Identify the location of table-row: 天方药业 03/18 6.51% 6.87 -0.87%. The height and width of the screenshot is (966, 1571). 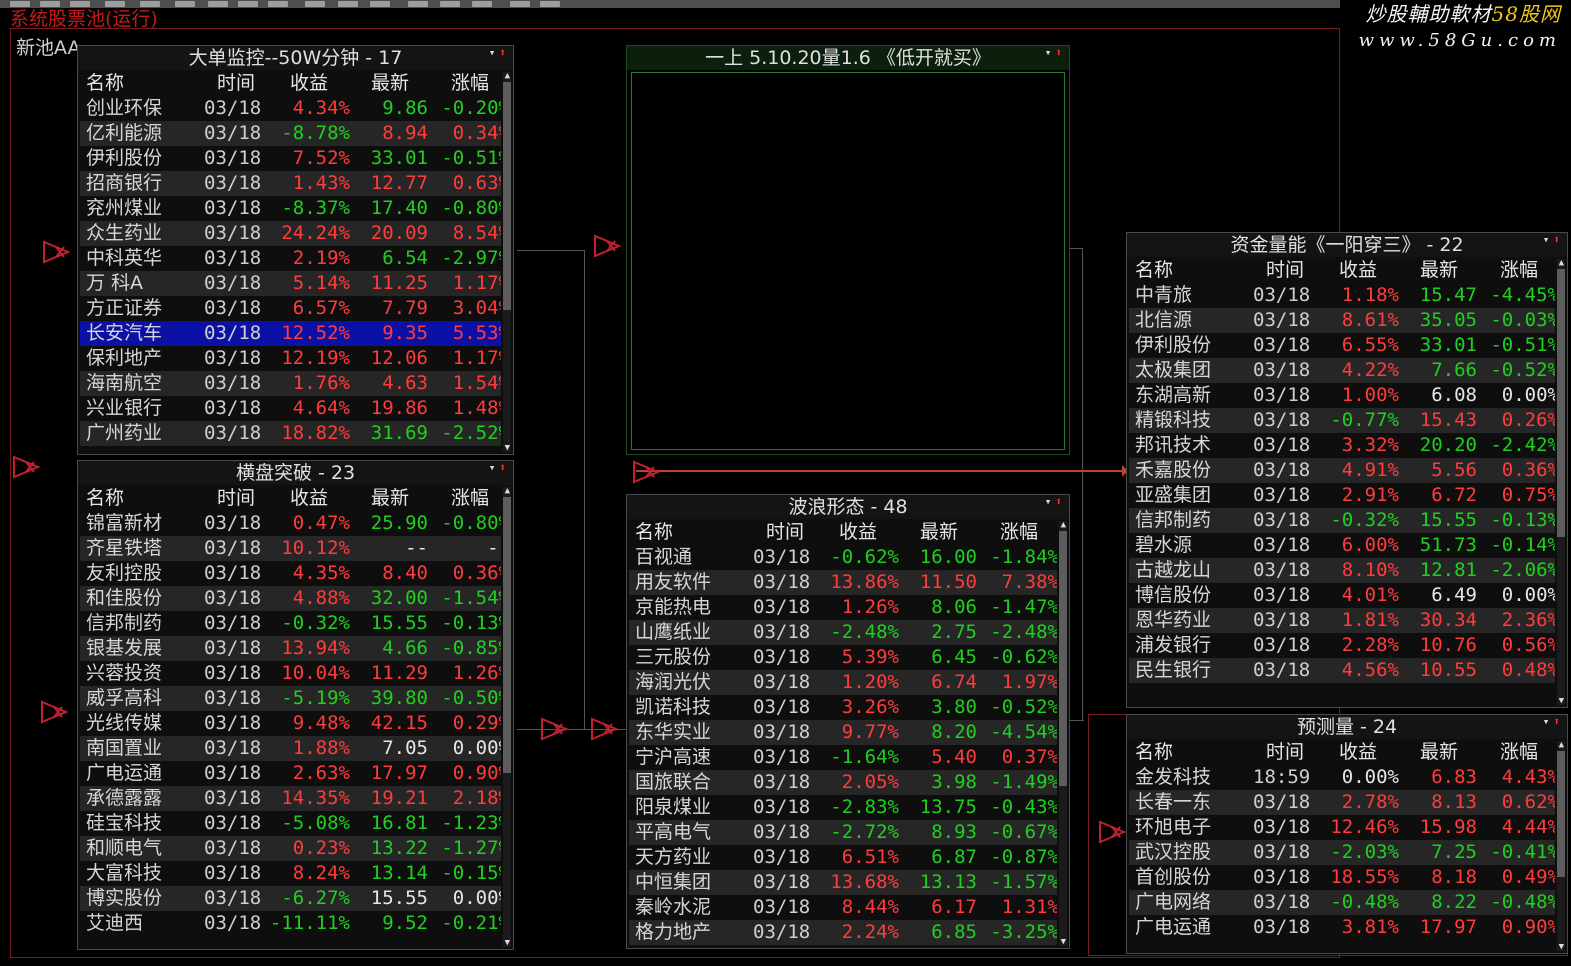
(843, 857).